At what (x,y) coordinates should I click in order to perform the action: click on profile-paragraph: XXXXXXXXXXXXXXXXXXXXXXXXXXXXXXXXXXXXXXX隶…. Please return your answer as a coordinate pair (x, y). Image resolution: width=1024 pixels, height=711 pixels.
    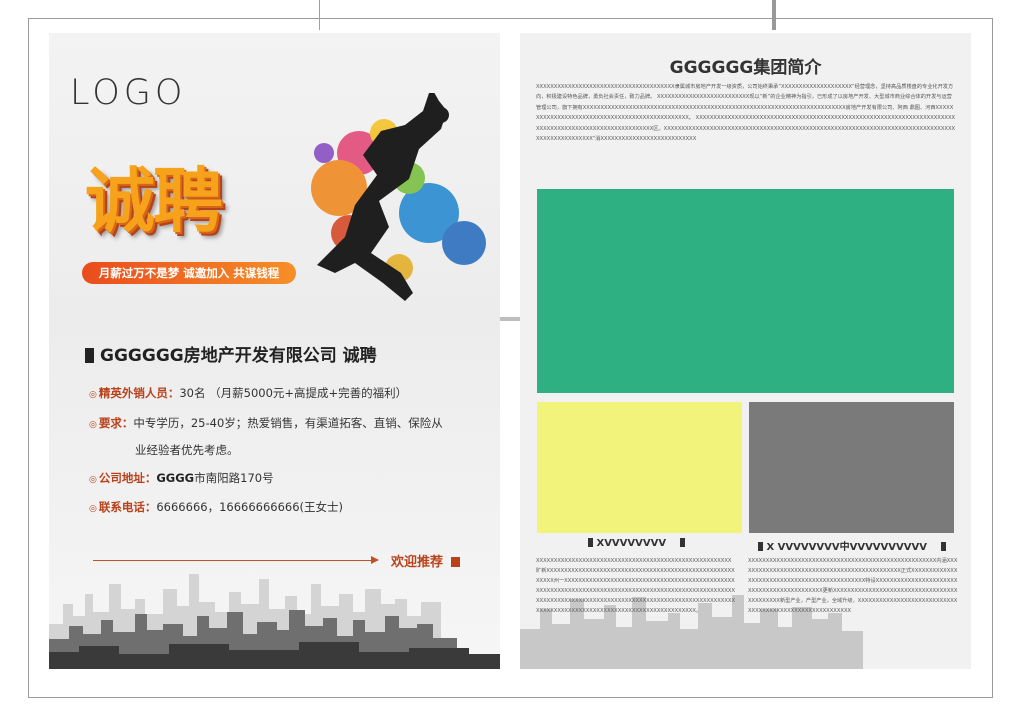
    Looking at the image, I should click on (746, 113).